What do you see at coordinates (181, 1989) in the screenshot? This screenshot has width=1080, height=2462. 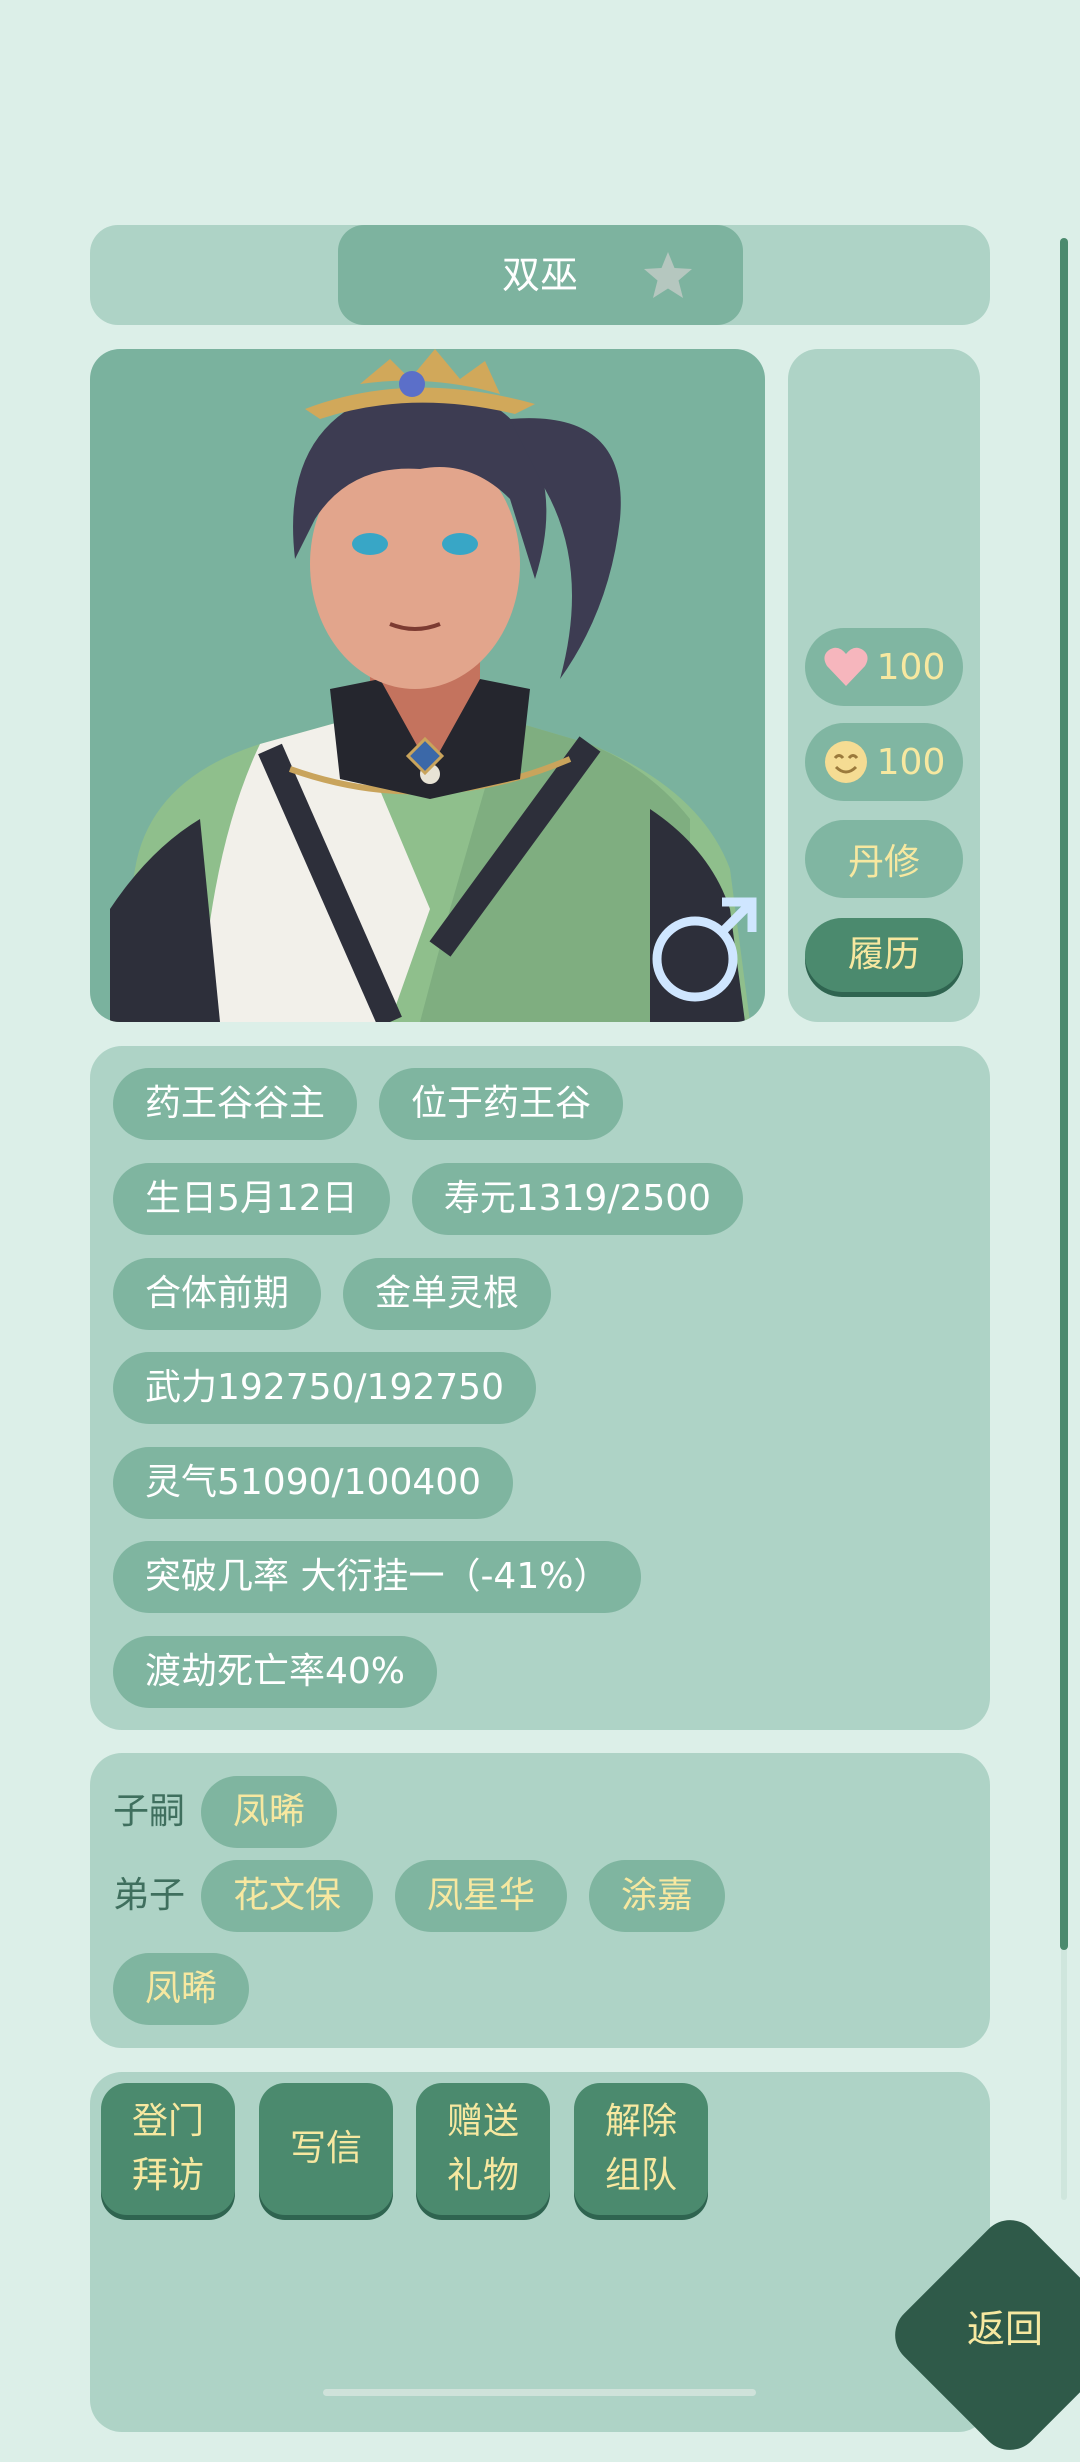 I see `disciple-link: 凤晞` at bounding box center [181, 1989].